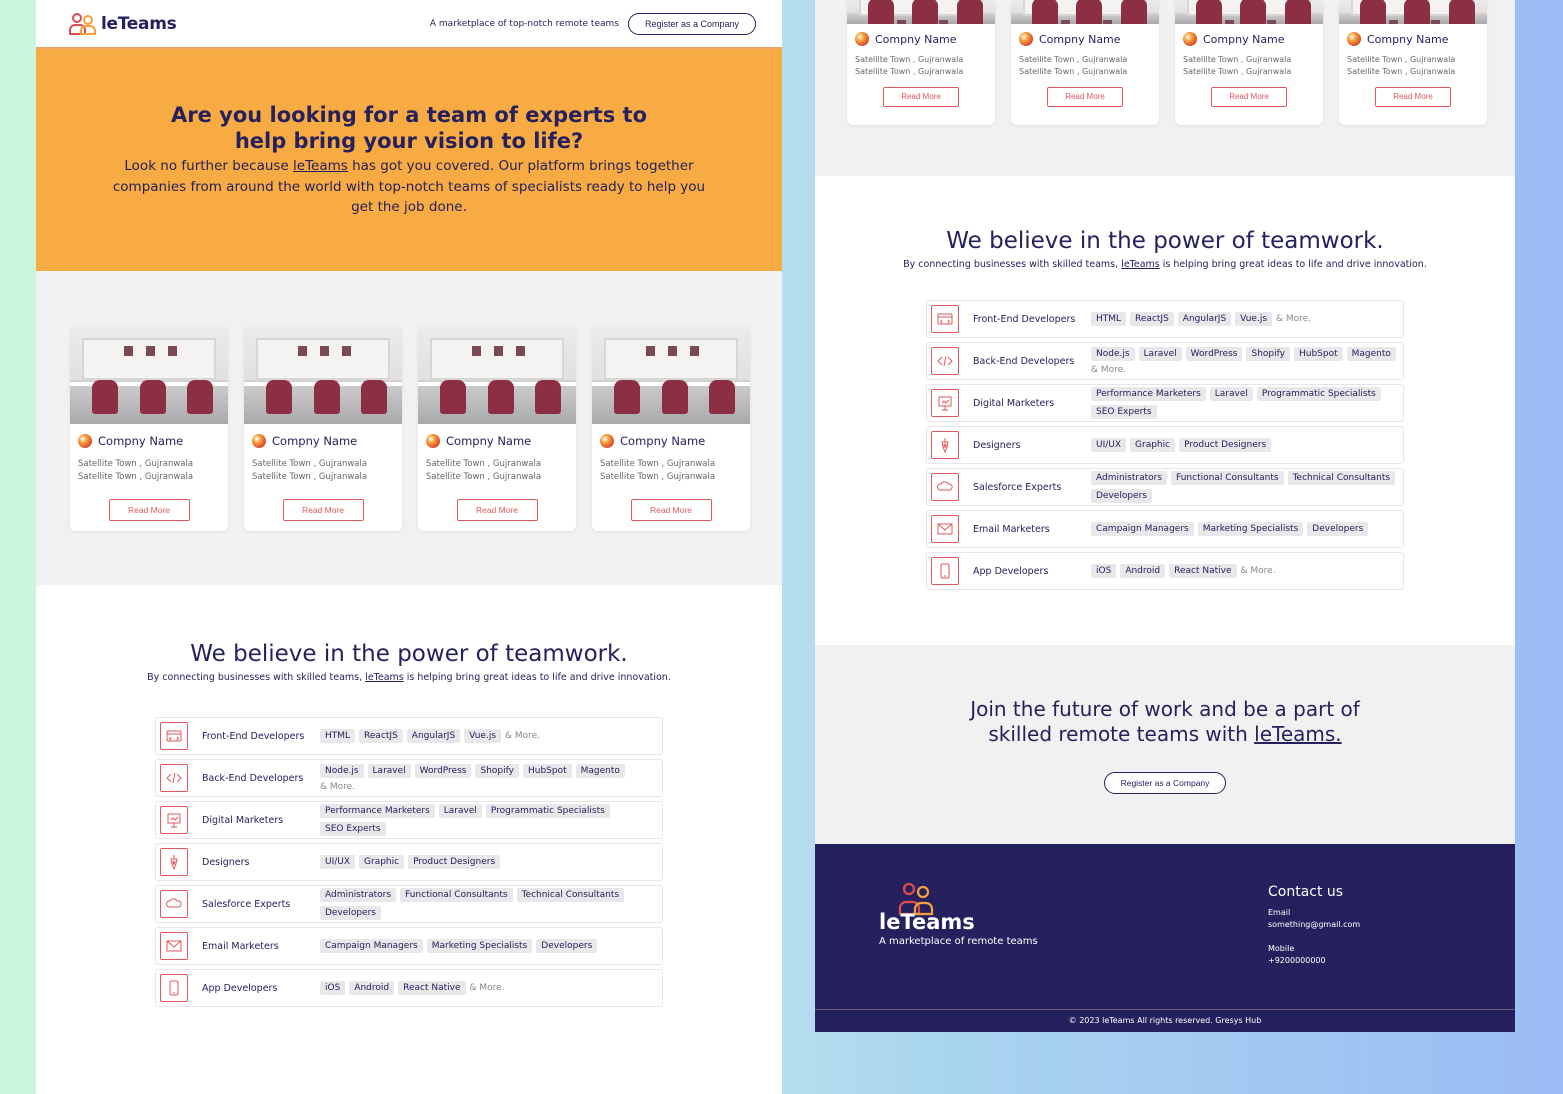  What do you see at coordinates (1165, 783) in the screenshot?
I see `join-register-button: Register as a Company` at bounding box center [1165, 783].